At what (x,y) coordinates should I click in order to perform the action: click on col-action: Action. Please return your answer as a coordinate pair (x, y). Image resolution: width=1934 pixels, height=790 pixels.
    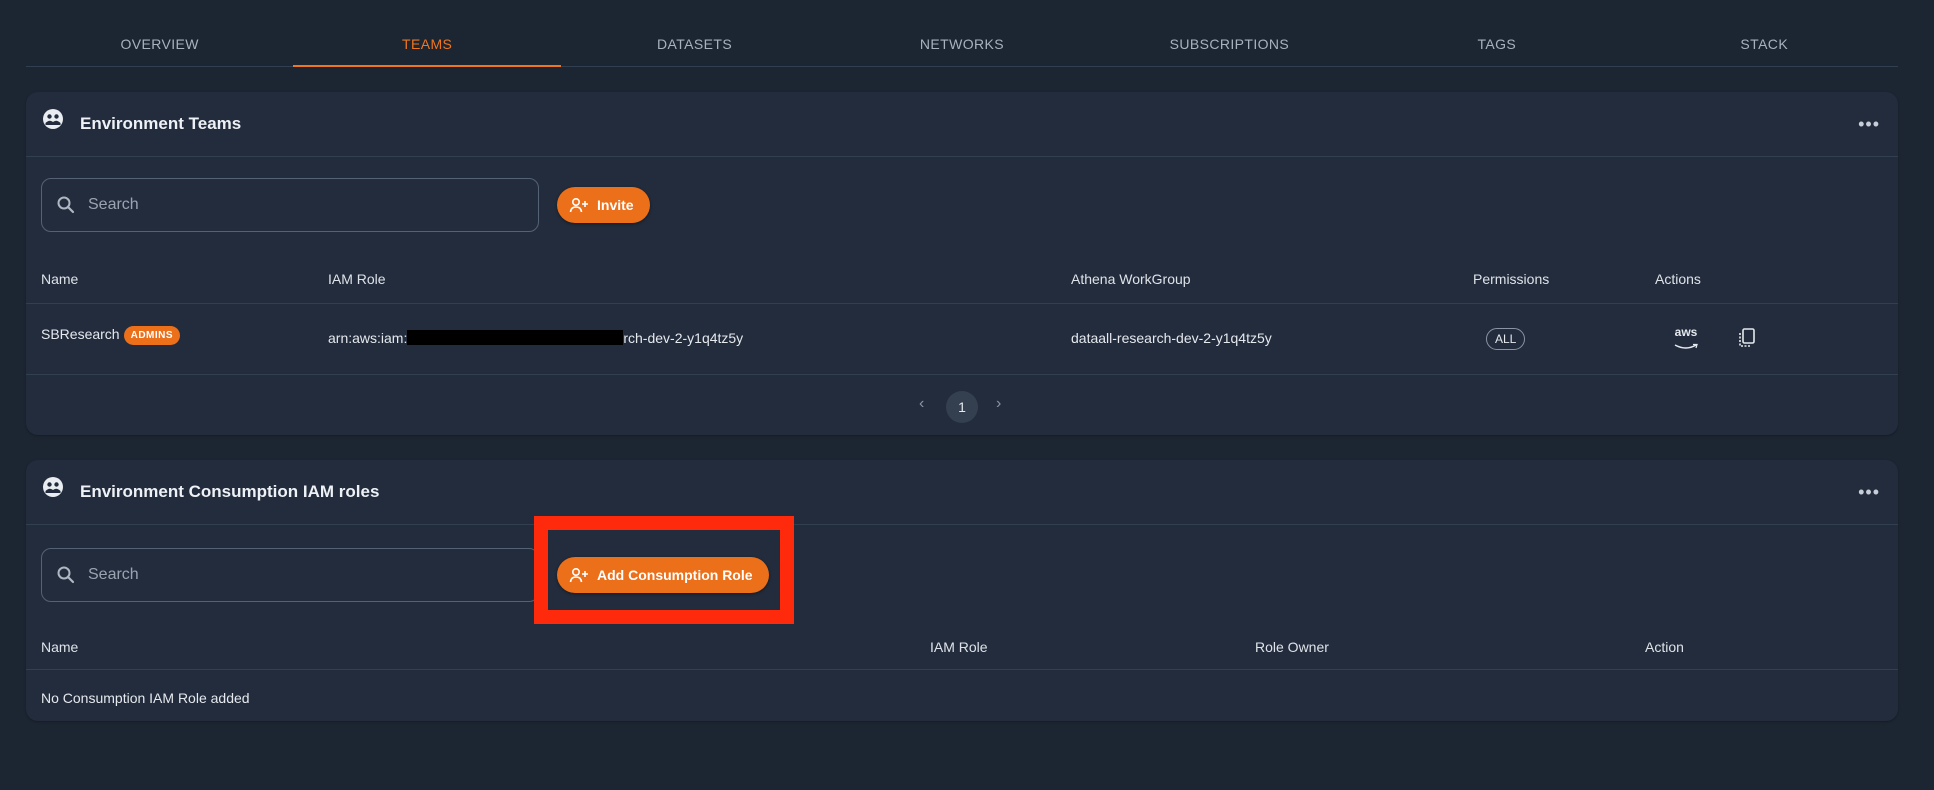
    Looking at the image, I should click on (1664, 647).